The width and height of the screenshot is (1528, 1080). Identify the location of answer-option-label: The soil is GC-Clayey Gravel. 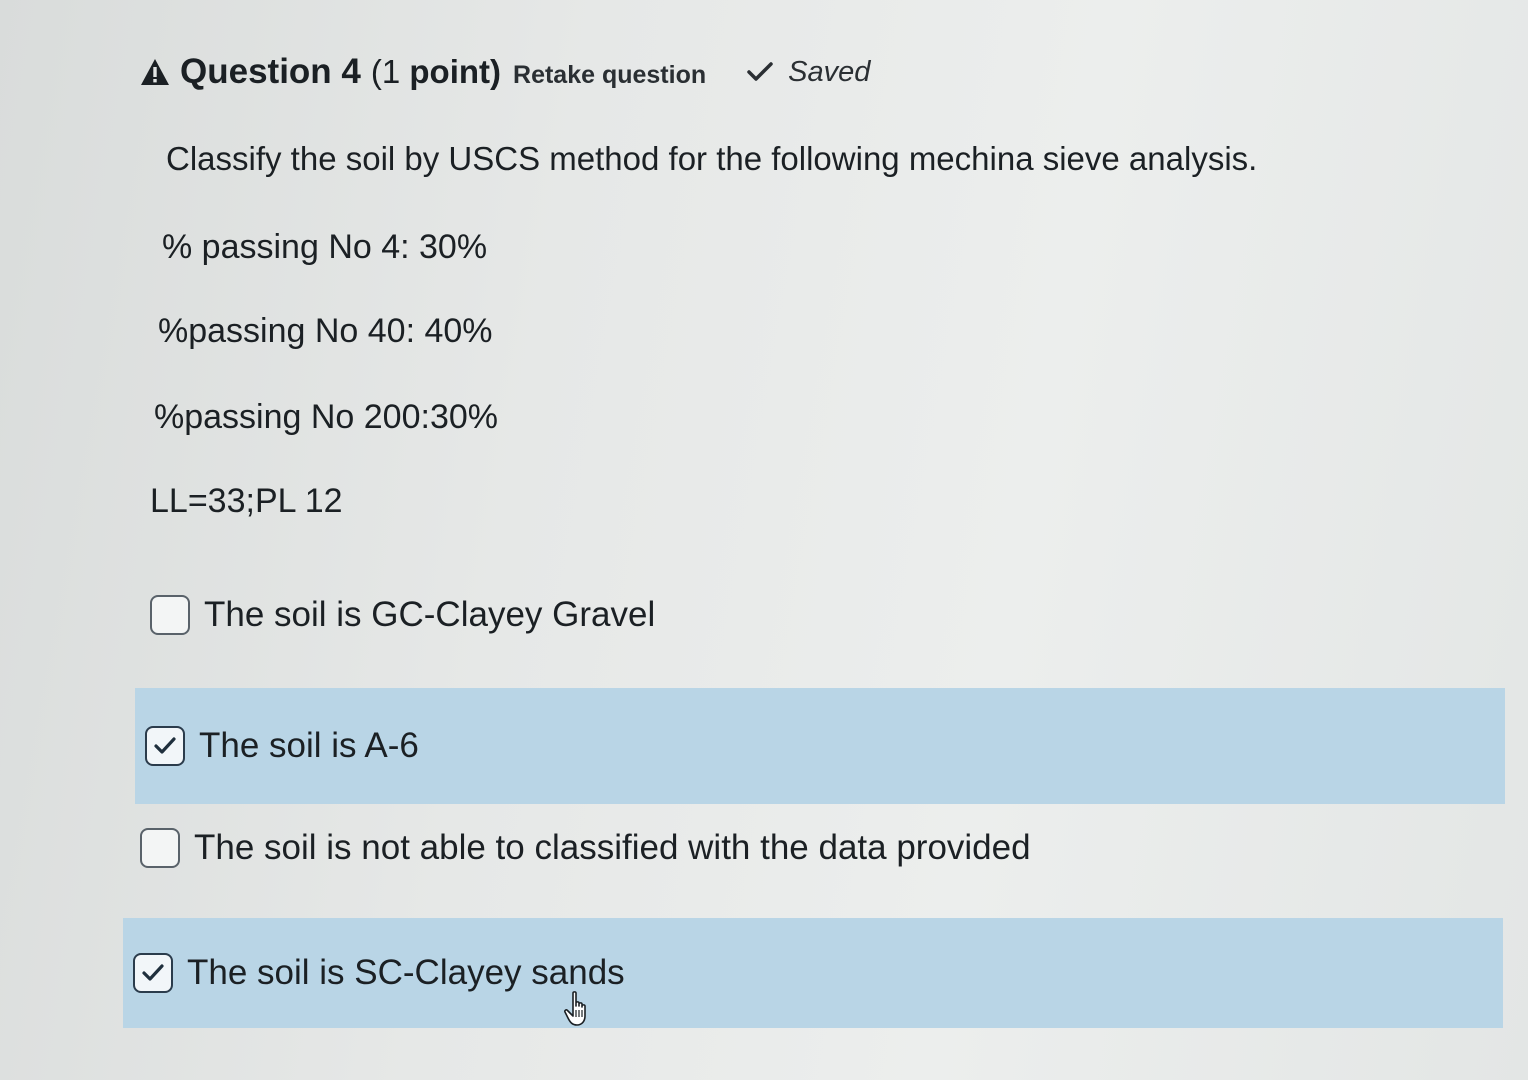
(430, 614).